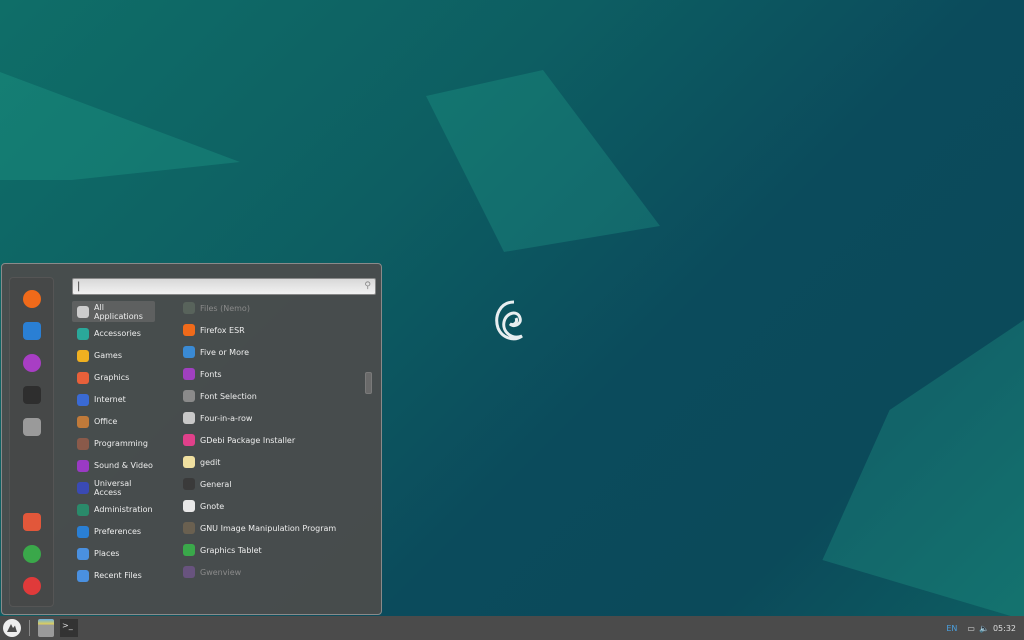  I want to click on app-label: Gnote, so click(212, 506).